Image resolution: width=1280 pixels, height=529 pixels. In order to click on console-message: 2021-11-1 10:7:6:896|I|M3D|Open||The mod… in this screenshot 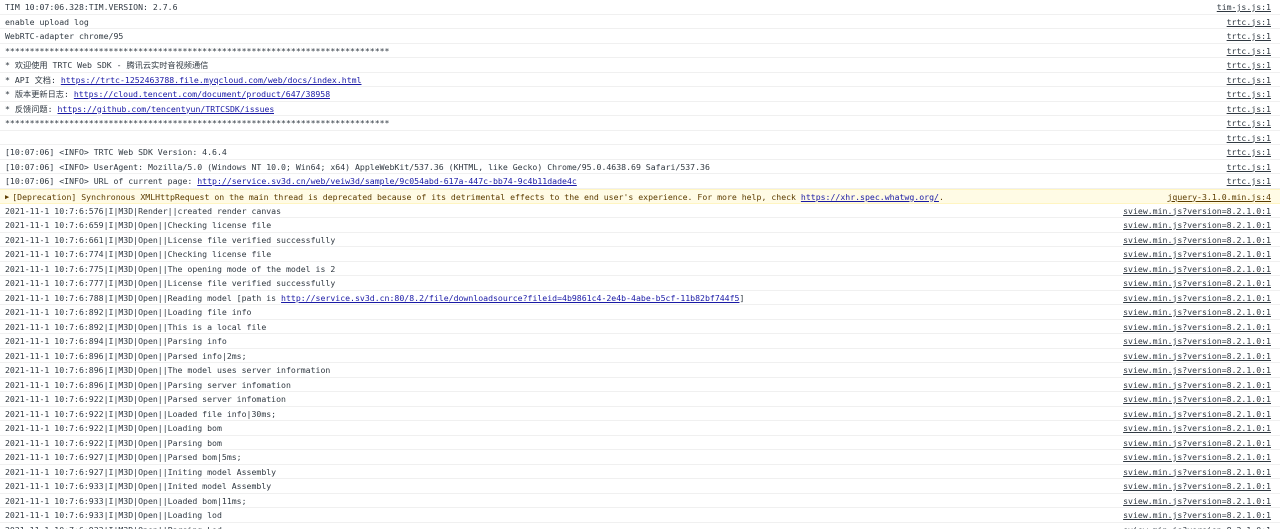, I will do `click(167, 370)`.